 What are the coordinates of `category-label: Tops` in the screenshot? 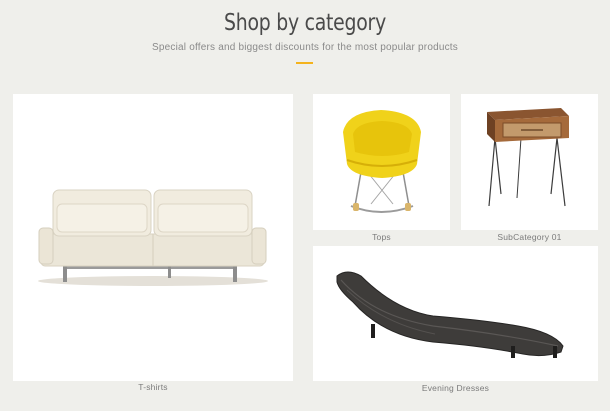 It's located at (381, 237).